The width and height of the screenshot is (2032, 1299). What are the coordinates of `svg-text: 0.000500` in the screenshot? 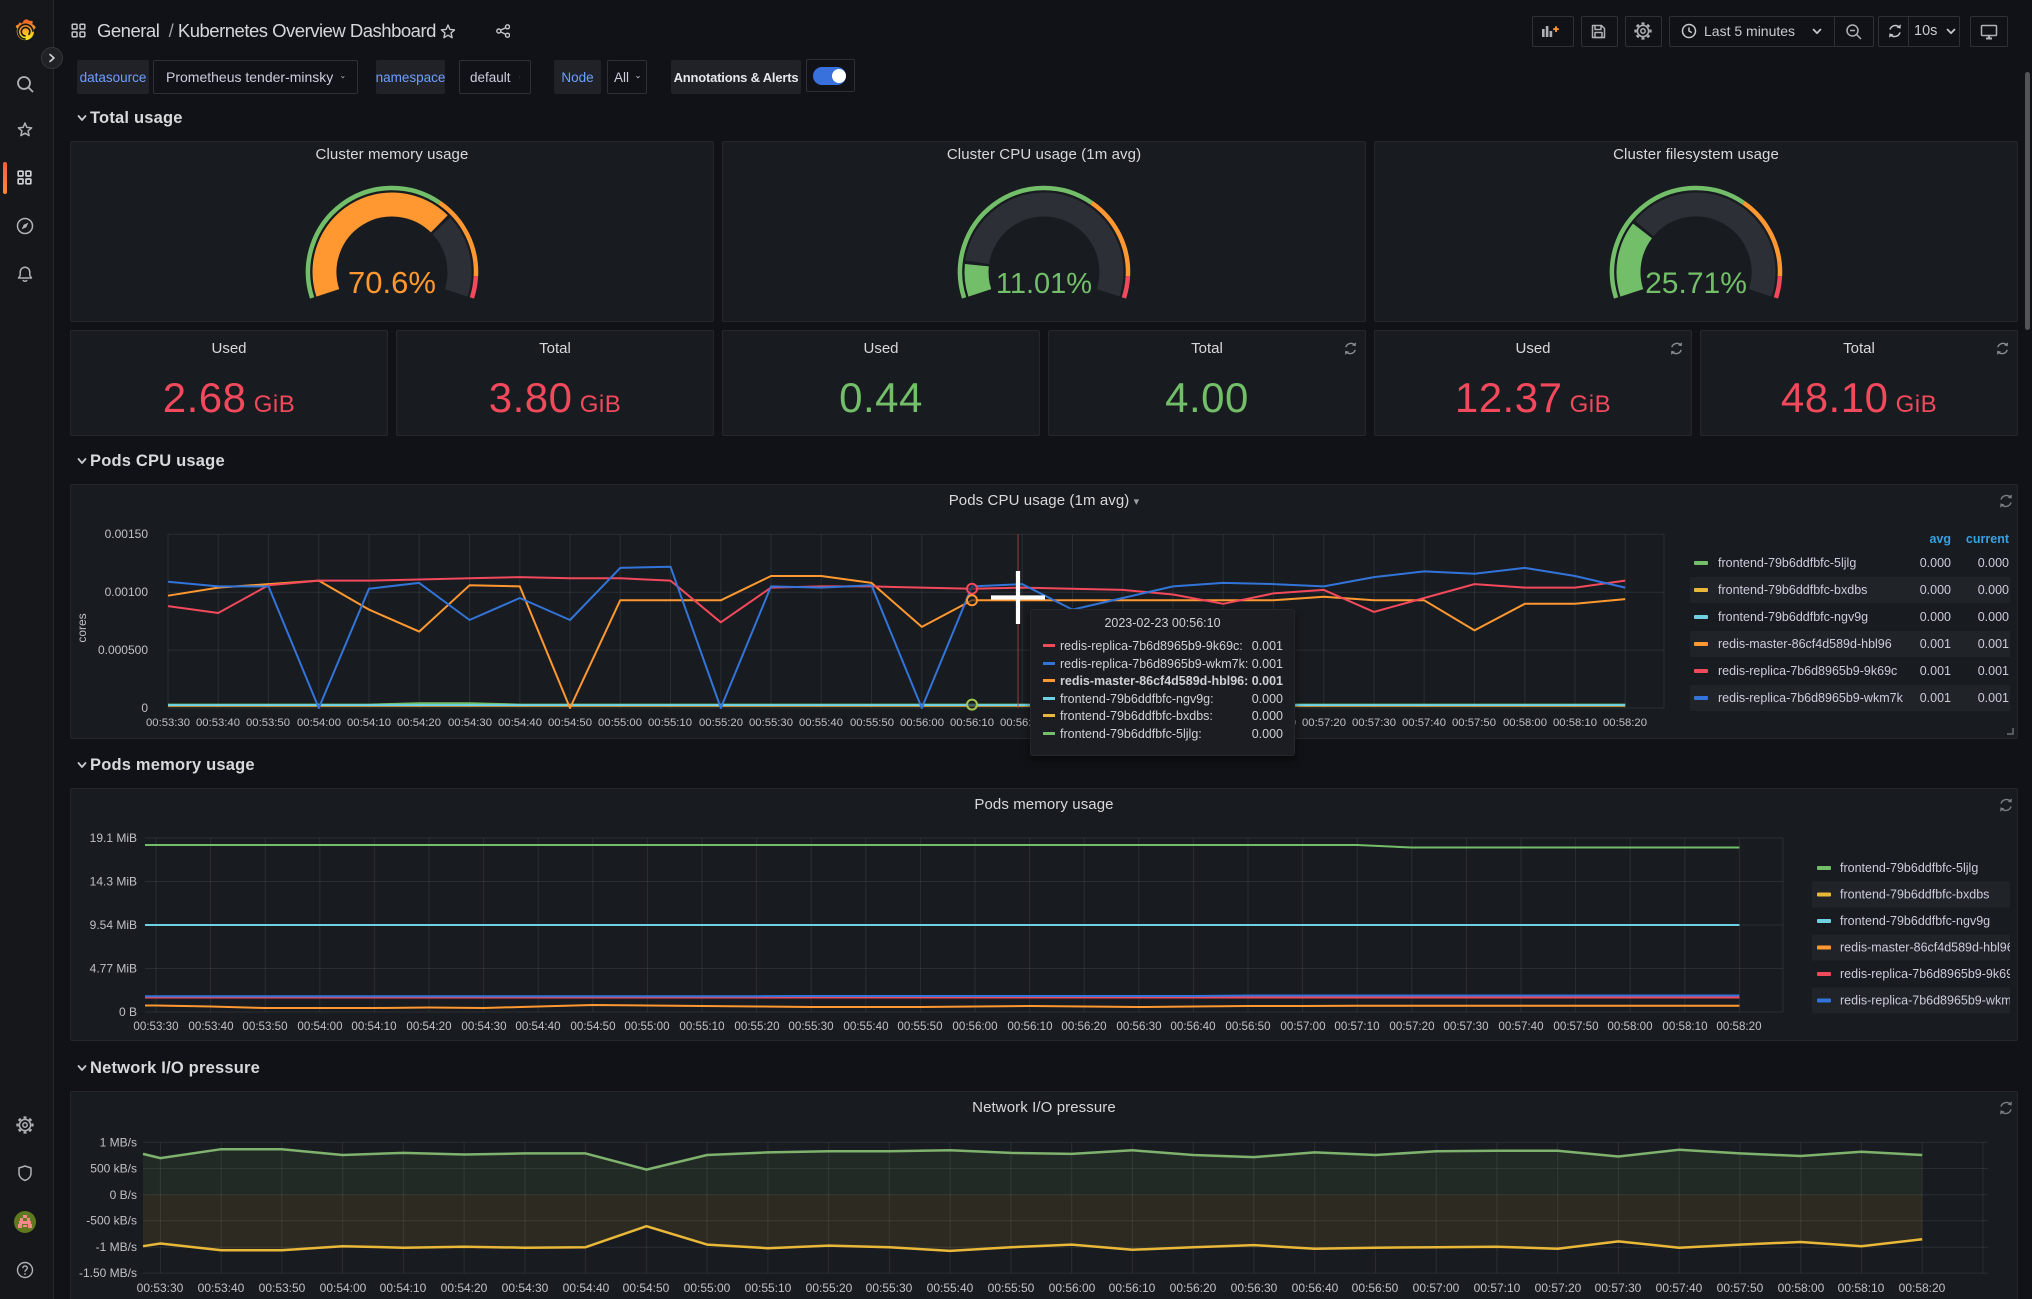 It's located at (123, 650).